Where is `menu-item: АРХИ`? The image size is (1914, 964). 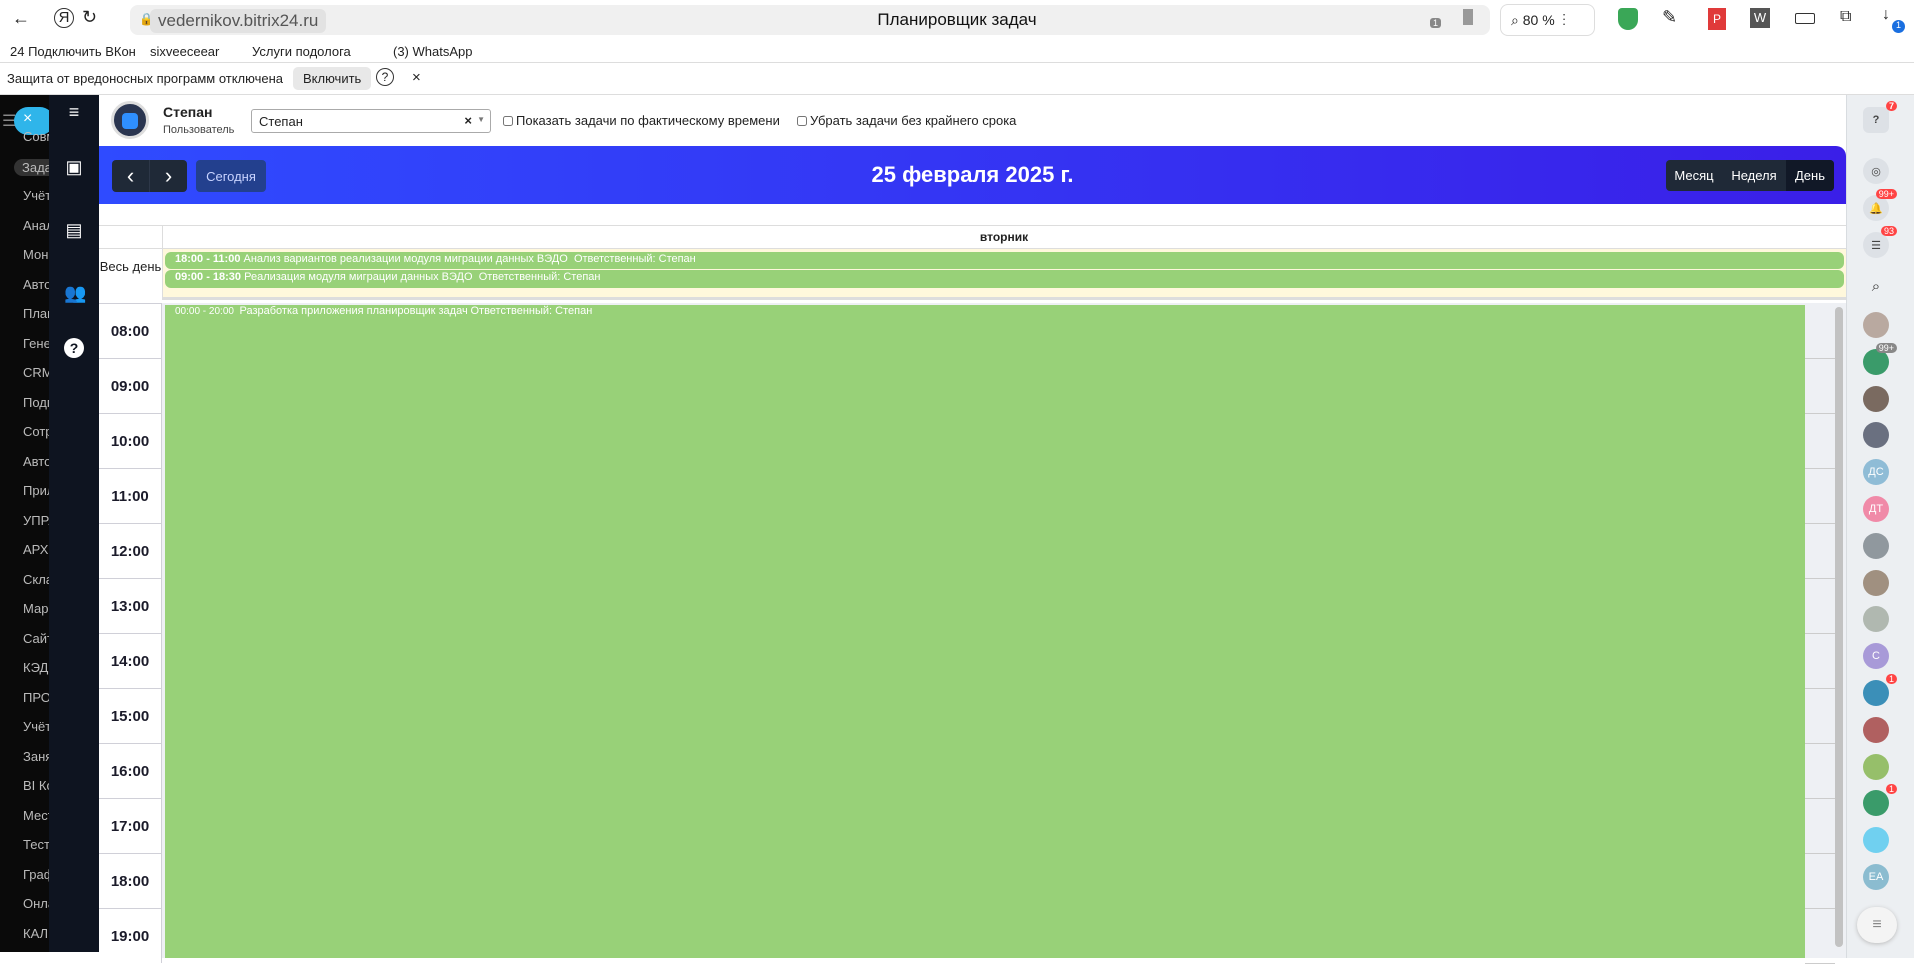 menu-item: АРХИ is located at coordinates (36, 549).